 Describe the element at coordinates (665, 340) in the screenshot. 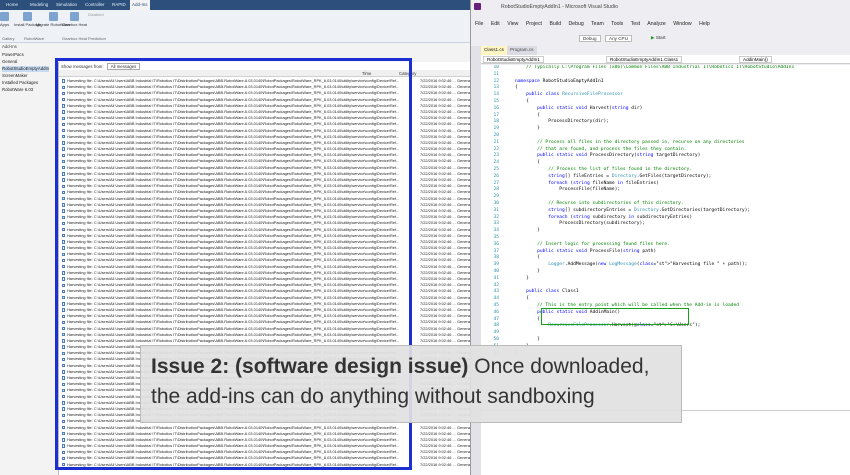

I see `code-line: 50 }` at that location.